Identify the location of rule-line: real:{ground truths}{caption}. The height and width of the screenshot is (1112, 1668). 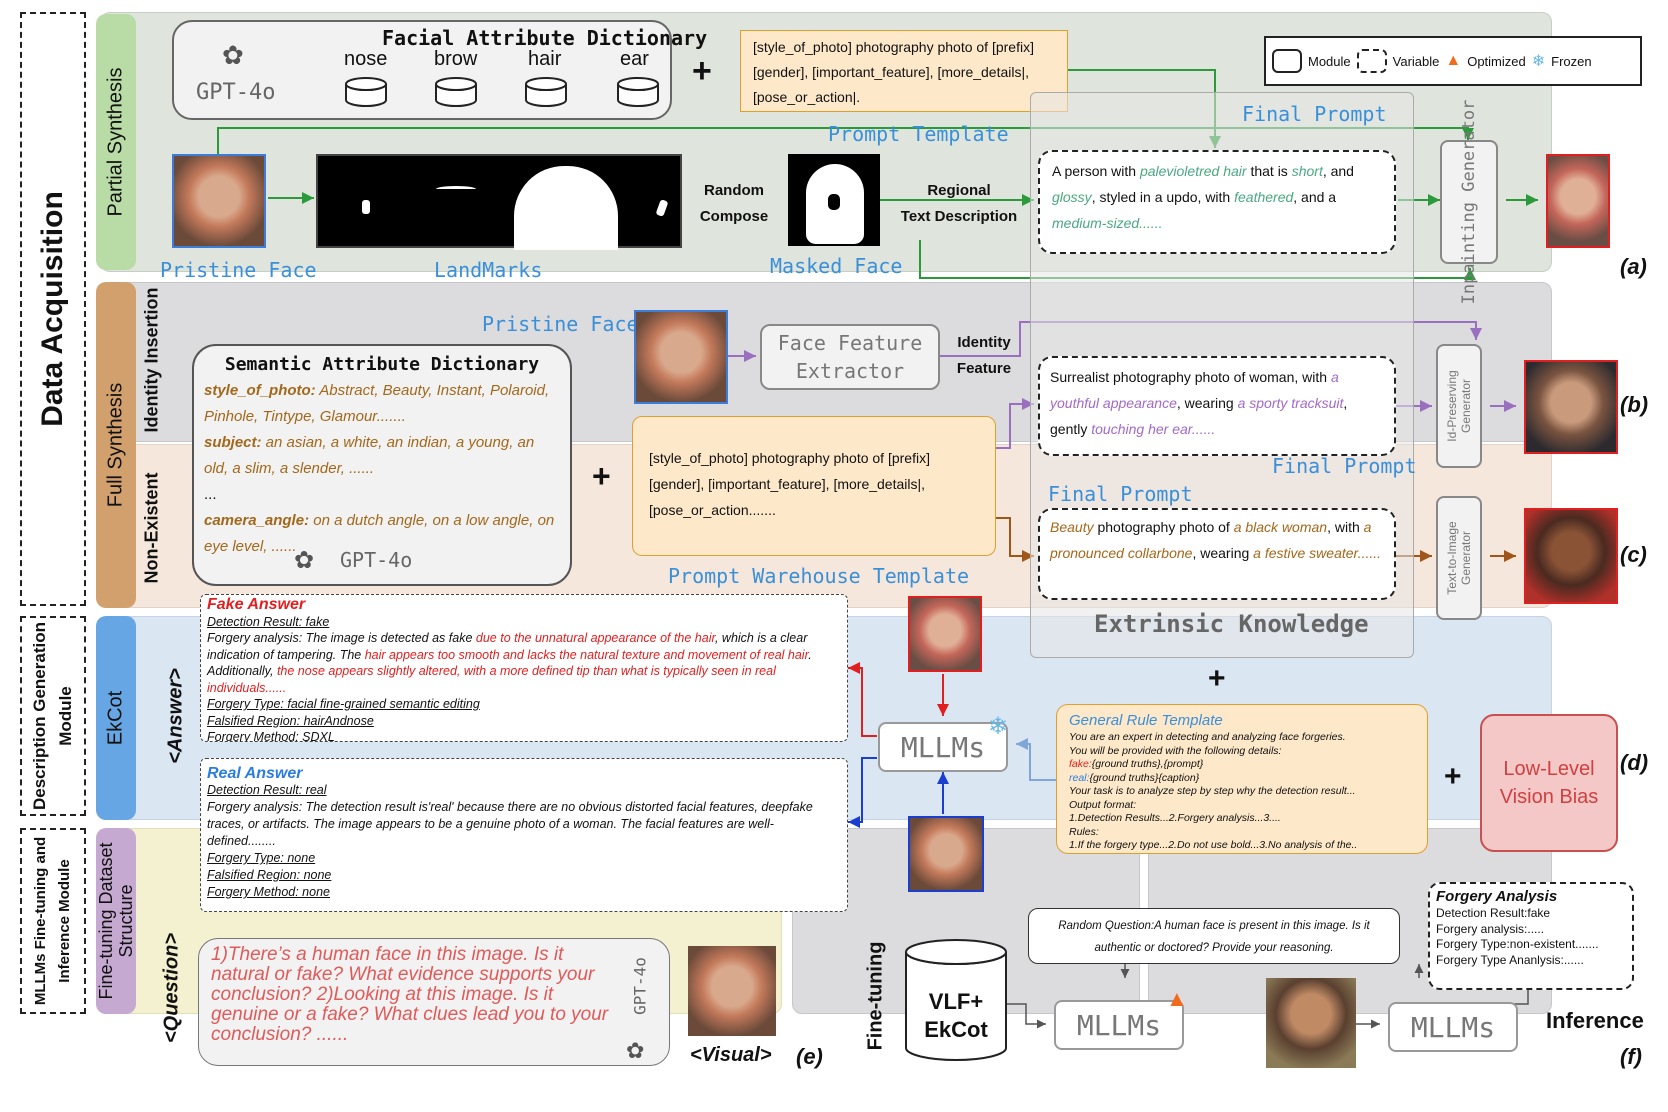
(1134, 777).